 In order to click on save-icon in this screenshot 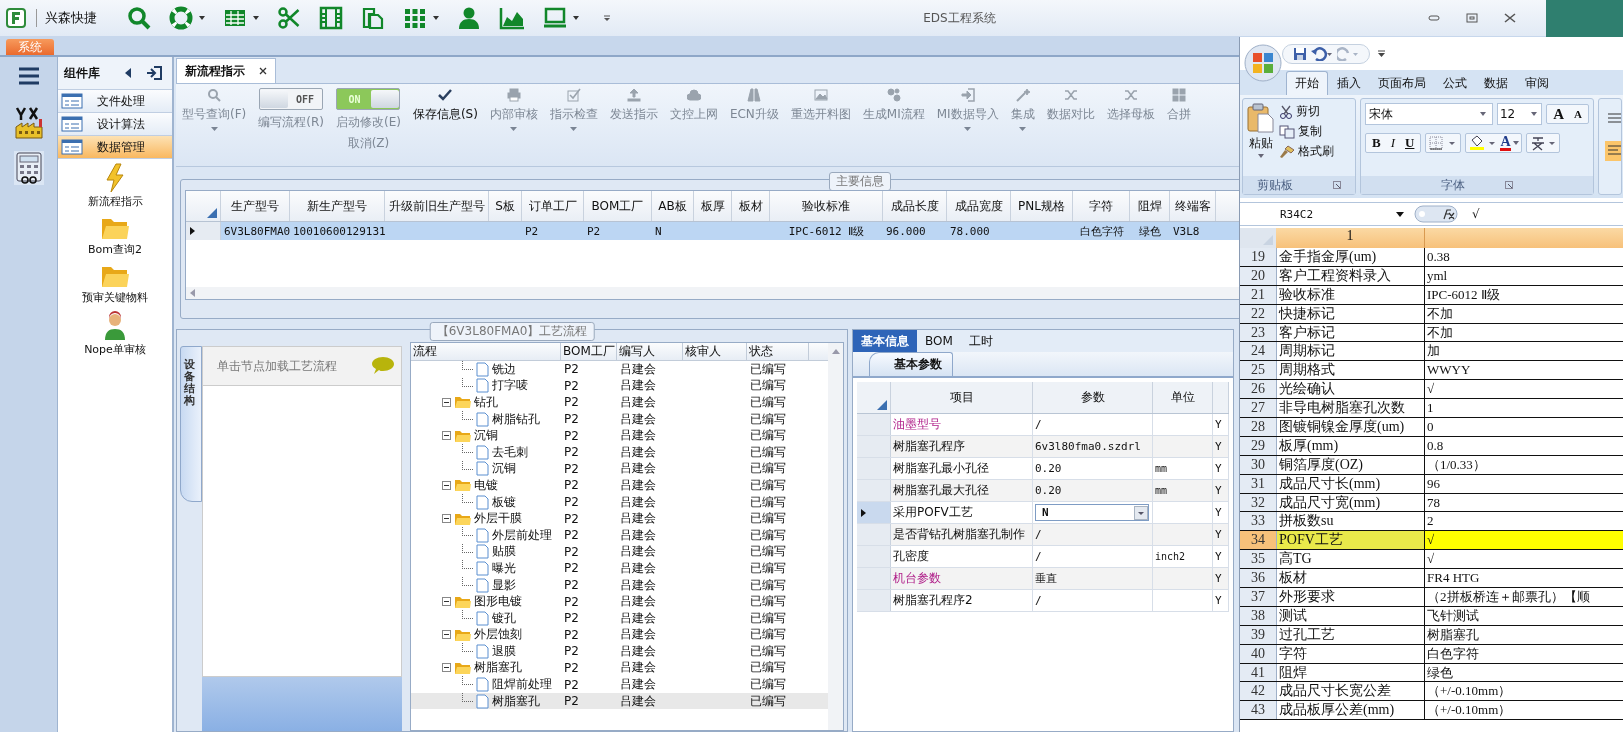, I will do `click(1300, 53)`.